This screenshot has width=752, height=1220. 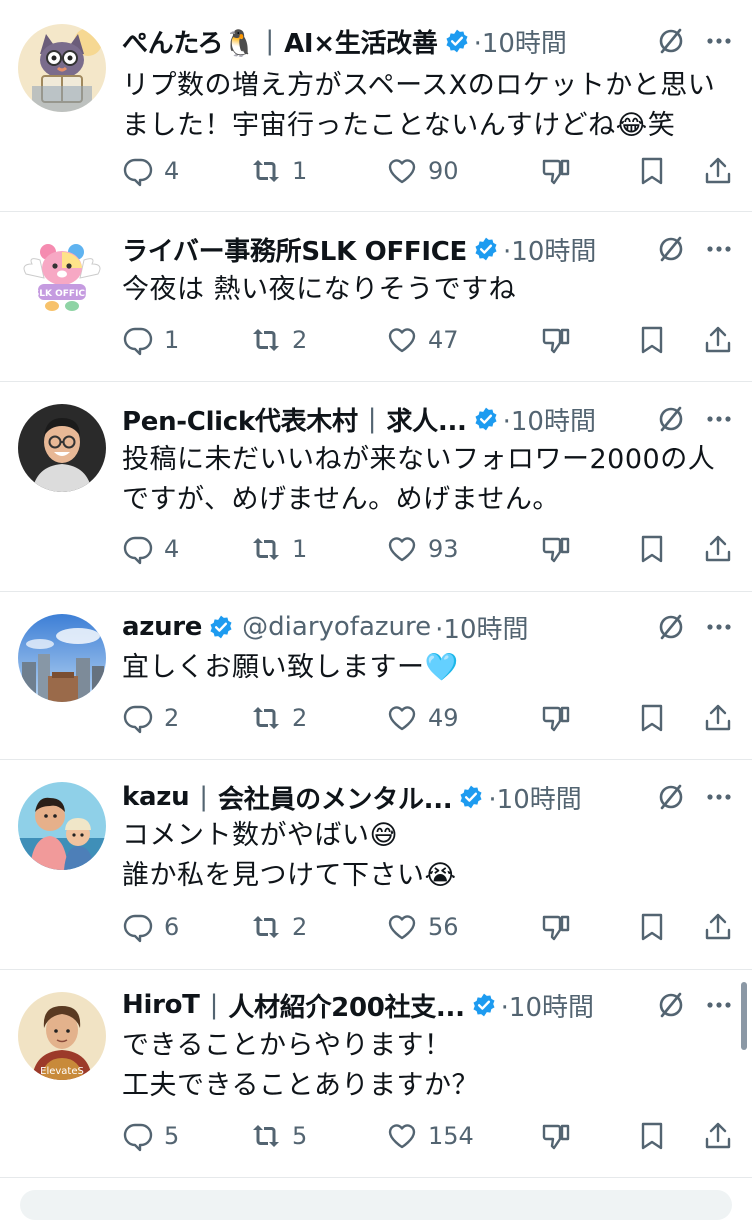 What do you see at coordinates (290, 667) in the screenshot?
I see `post-text-line: 宜しくお願い致しますー🩵` at bounding box center [290, 667].